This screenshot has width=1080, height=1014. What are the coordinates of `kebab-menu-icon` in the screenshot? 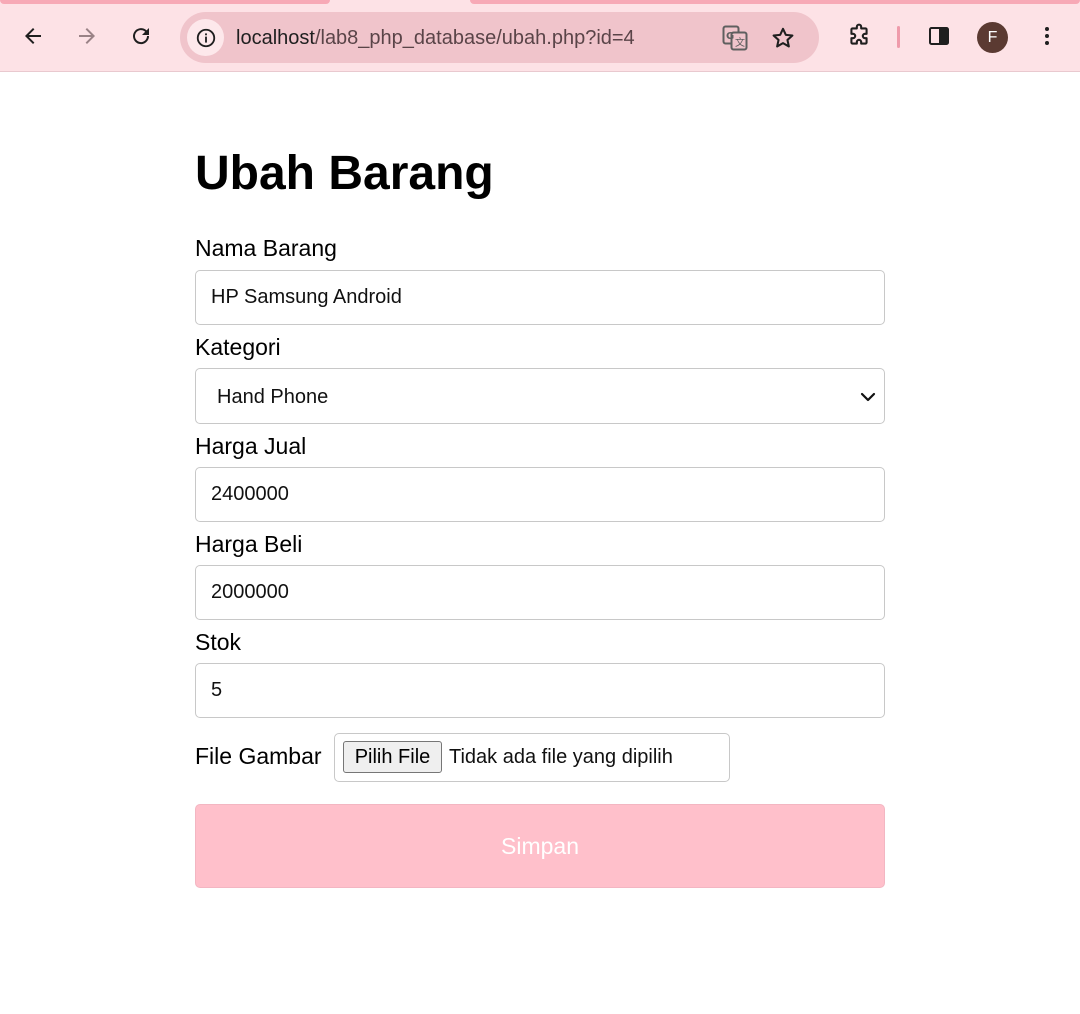 It's located at (1047, 36).